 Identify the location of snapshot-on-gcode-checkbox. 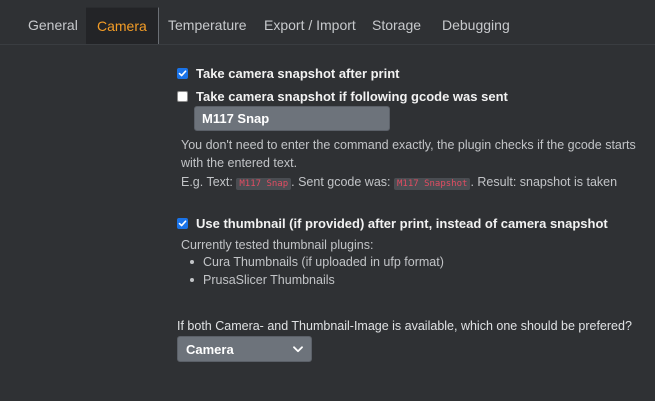
(182, 96).